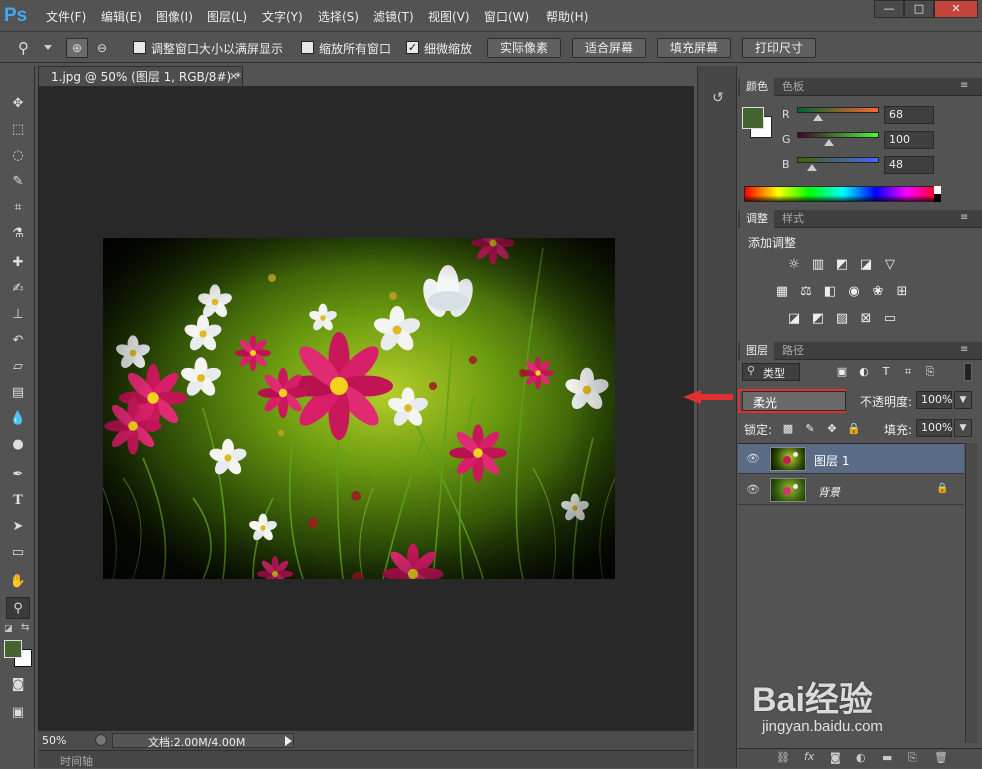  Describe the element at coordinates (174, 16) in the screenshot. I see `menu-image: 图像(I)` at that location.